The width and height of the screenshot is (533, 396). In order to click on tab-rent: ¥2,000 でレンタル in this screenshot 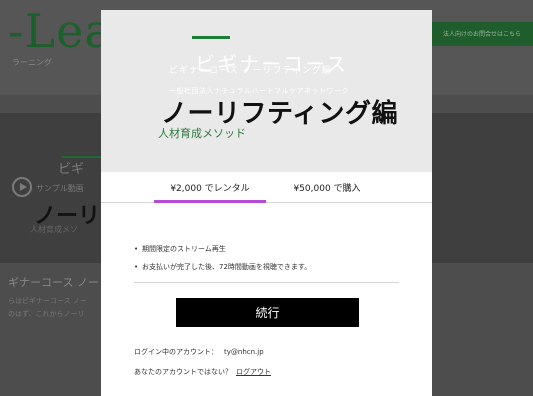, I will do `click(210, 187)`.